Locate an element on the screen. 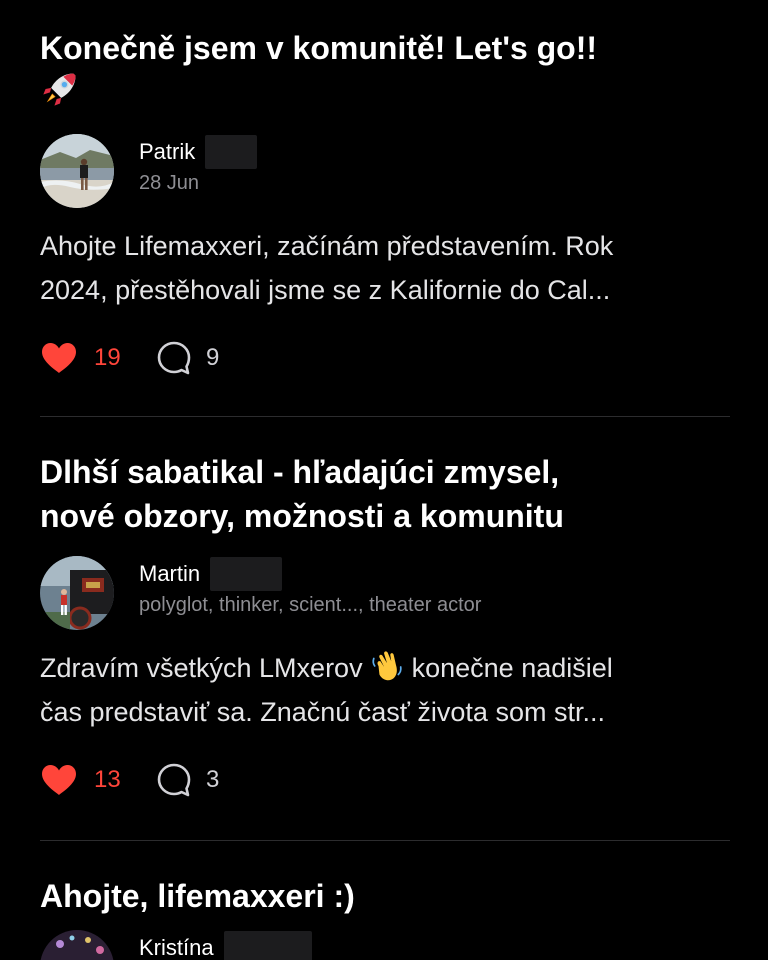  like-count: 13 is located at coordinates (107, 779).